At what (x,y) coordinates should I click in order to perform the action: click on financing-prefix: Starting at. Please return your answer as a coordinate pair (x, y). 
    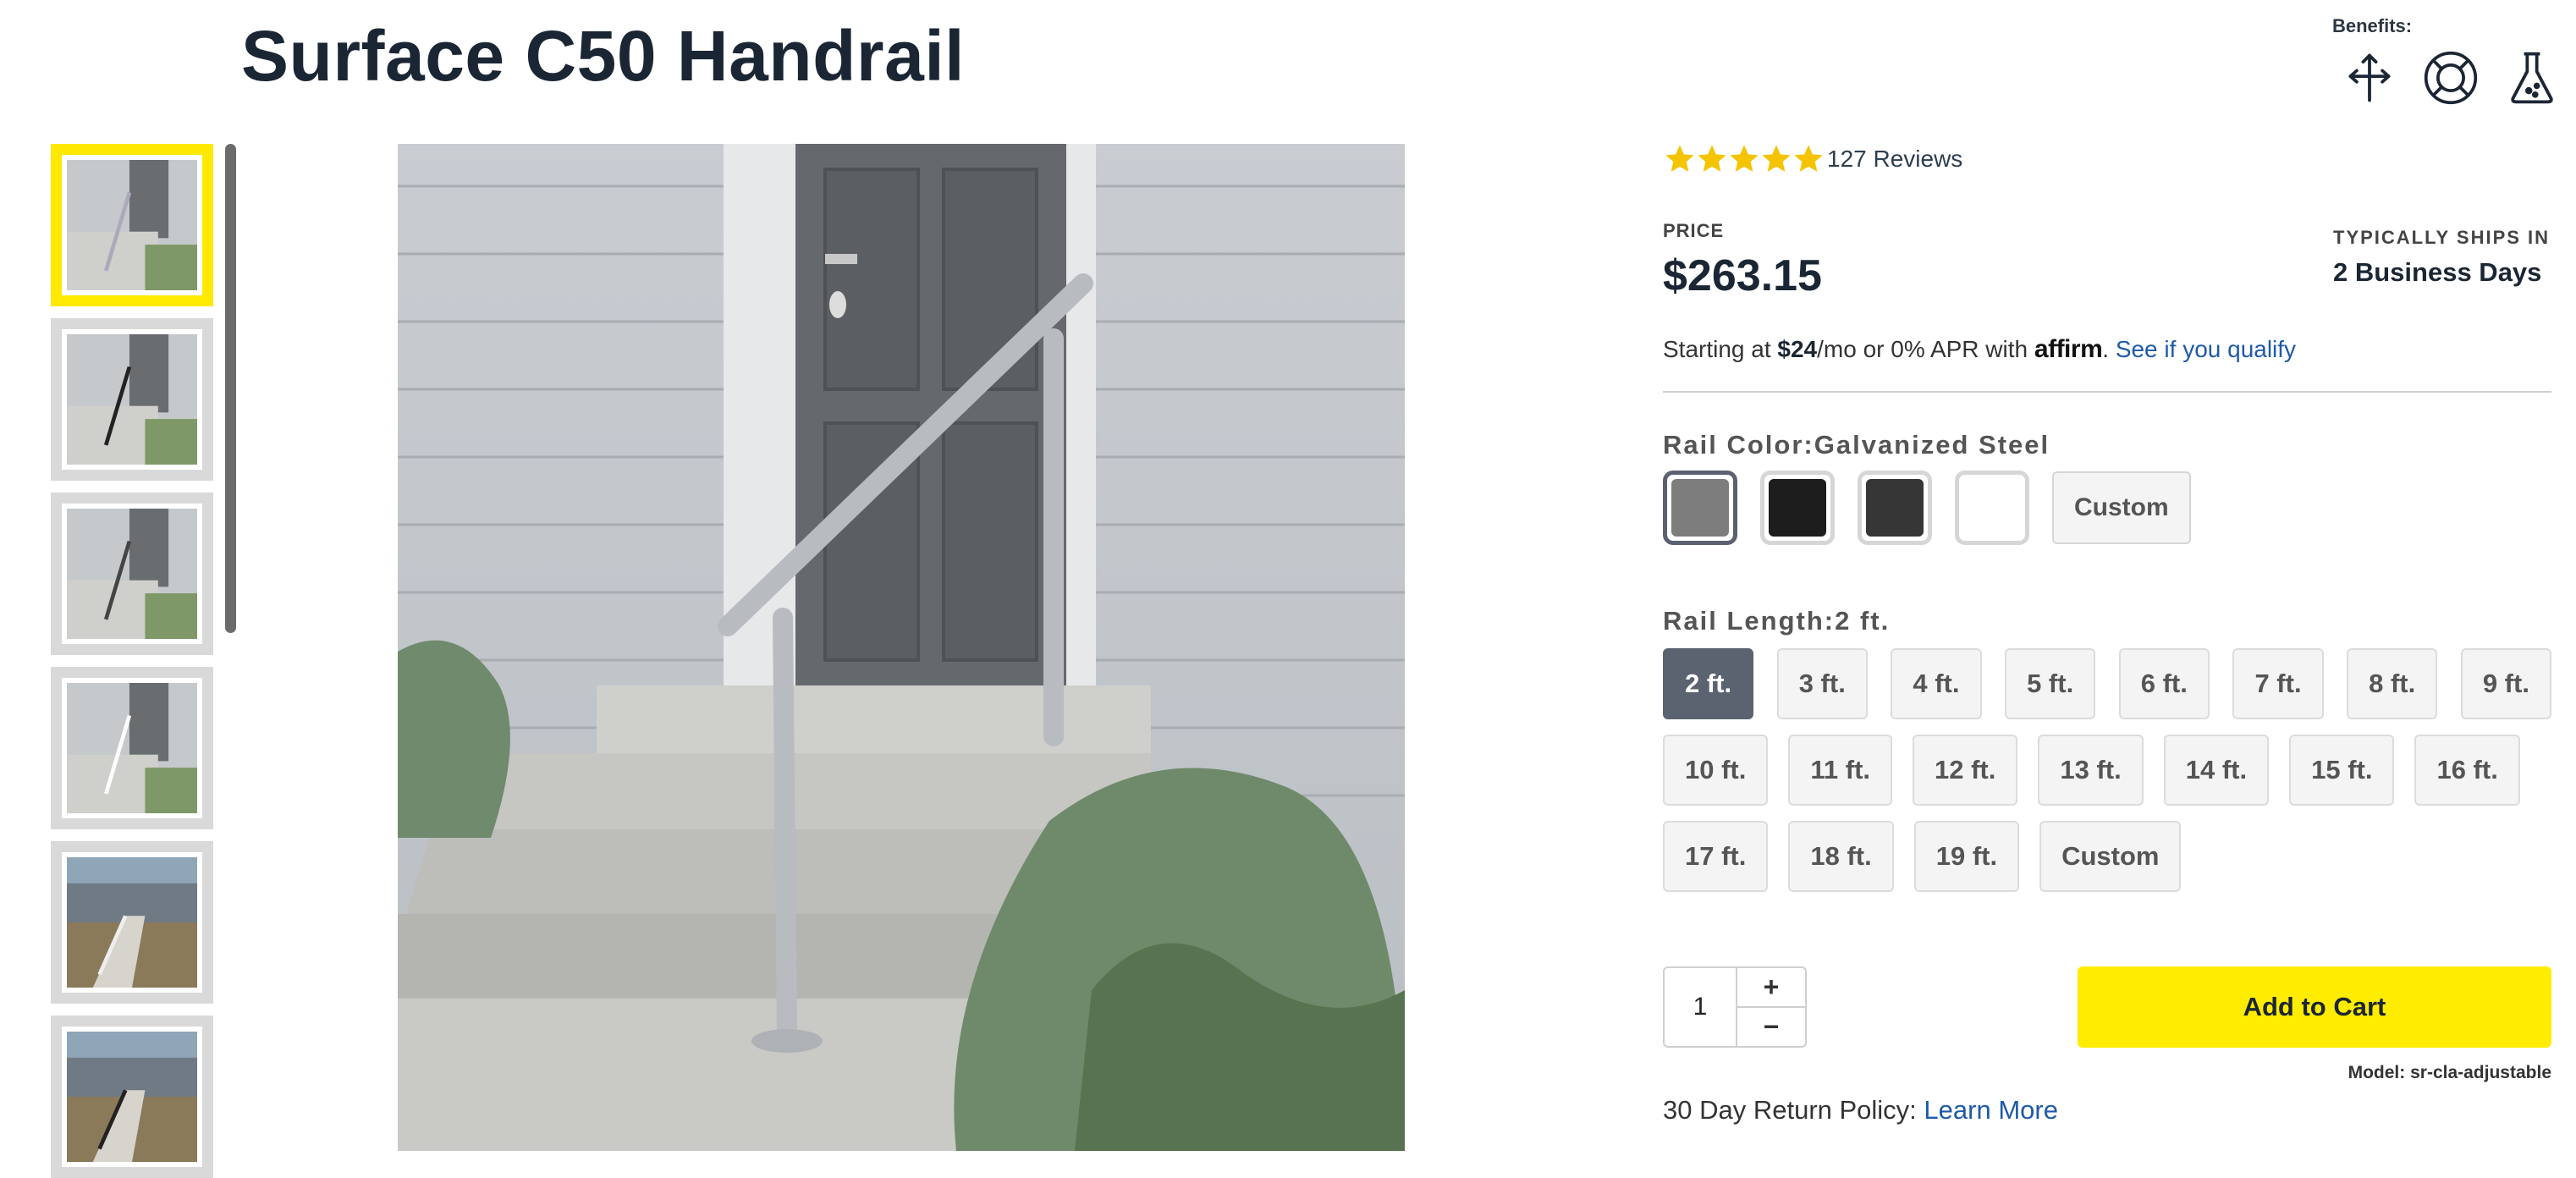
    Looking at the image, I should click on (1720, 349).